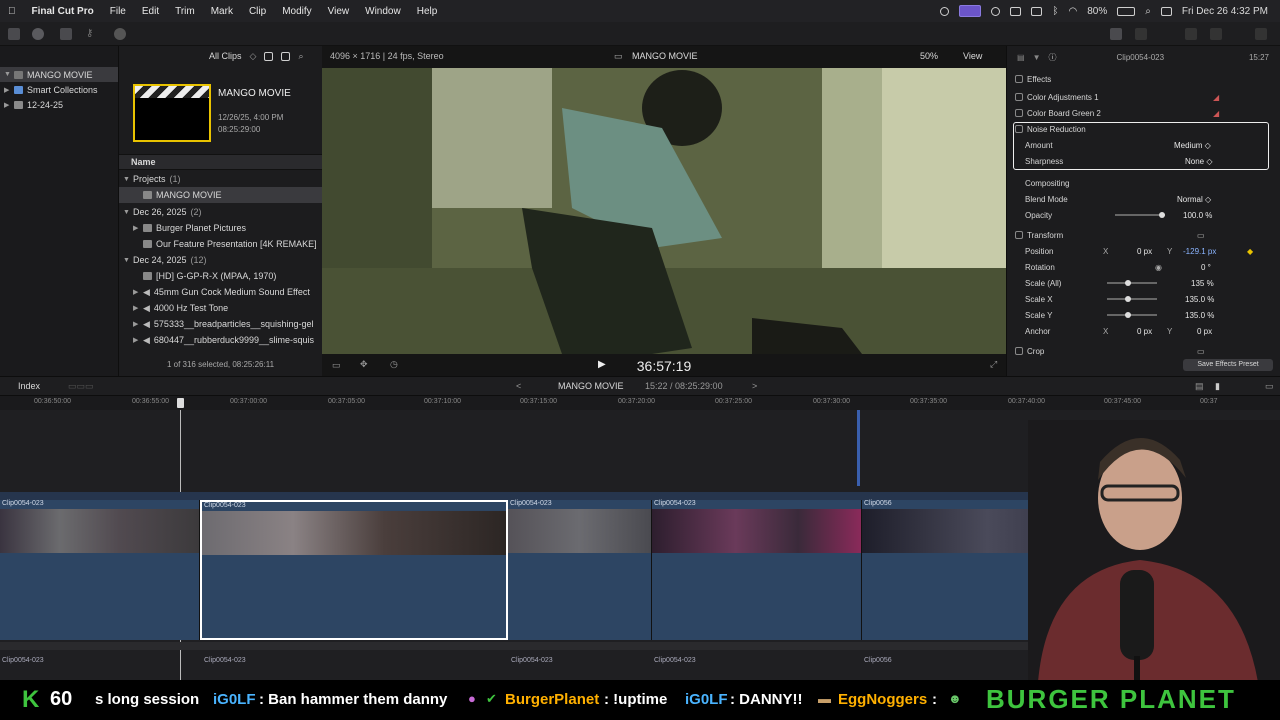 This screenshot has width=1280, height=720. Describe the element at coordinates (1143, 113) in the screenshot. I see `effect-color-board: Color Board Green 2 ◢` at that location.